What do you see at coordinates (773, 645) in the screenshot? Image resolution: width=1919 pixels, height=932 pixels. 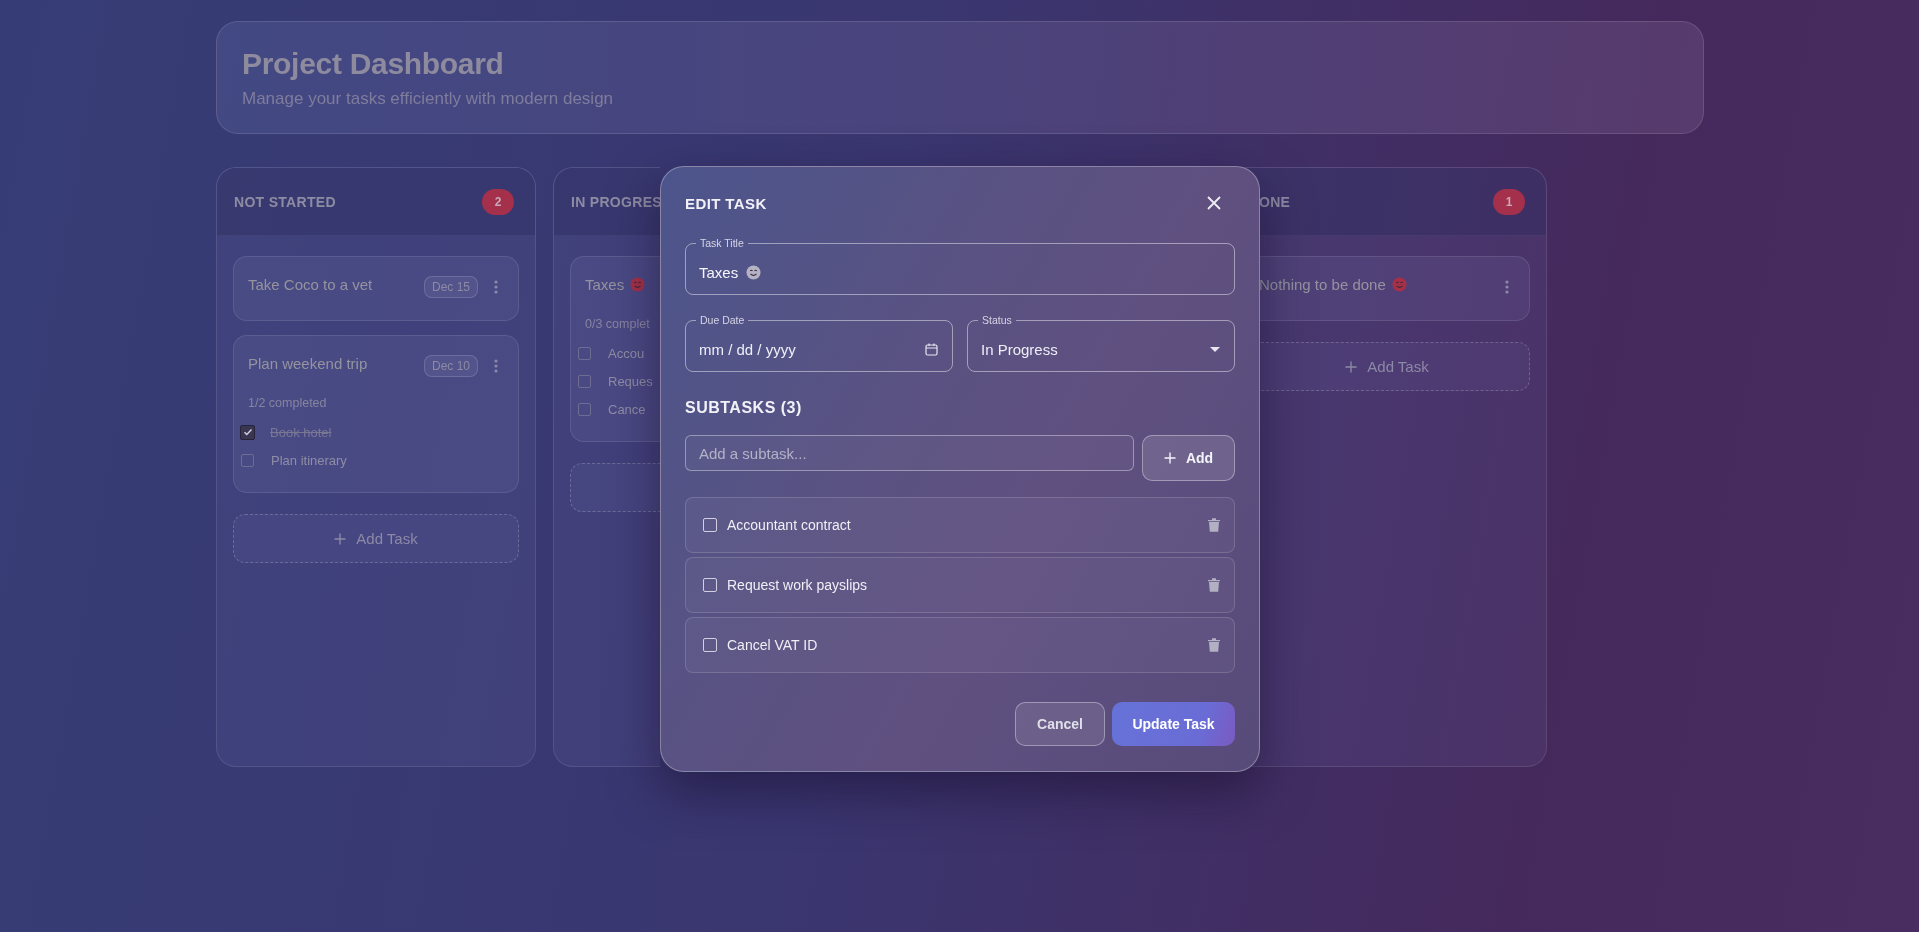 I see `subtask-label: Cancel VAT ID` at bounding box center [773, 645].